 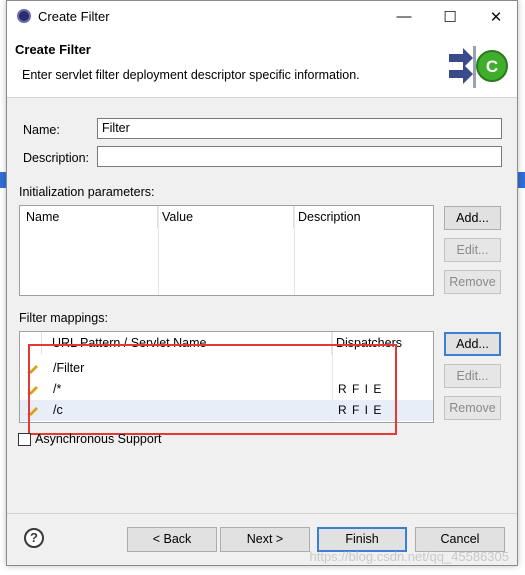 I want to click on name-label: Name:, so click(x=41, y=130).